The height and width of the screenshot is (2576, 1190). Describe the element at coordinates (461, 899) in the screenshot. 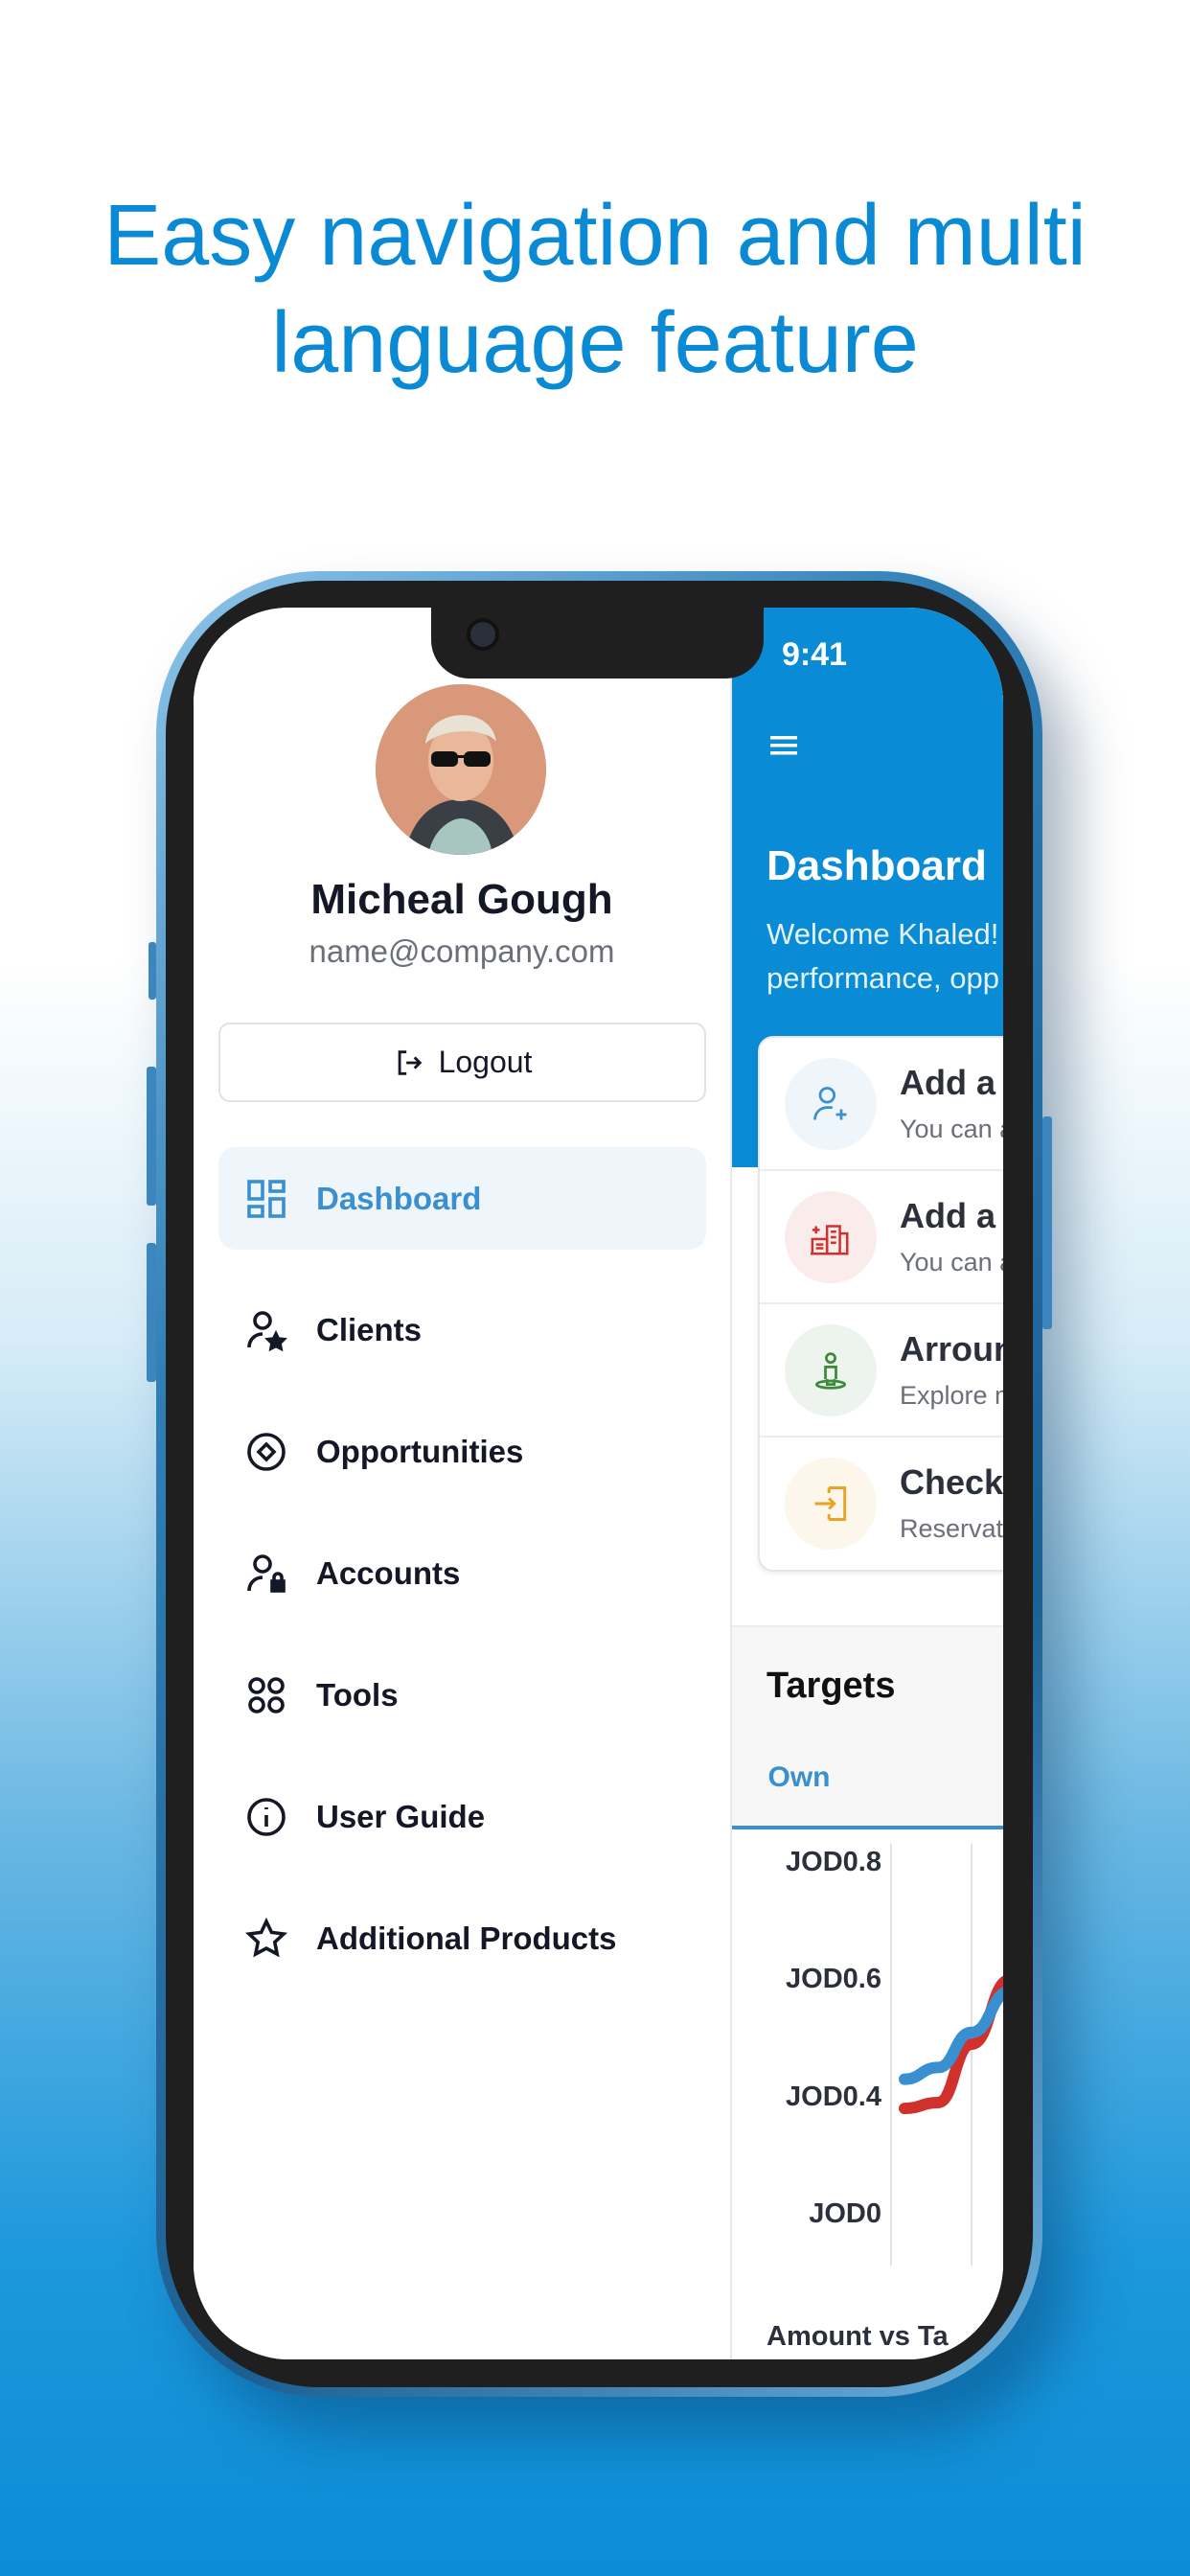

I see `user-name: Micheal Gough` at that location.